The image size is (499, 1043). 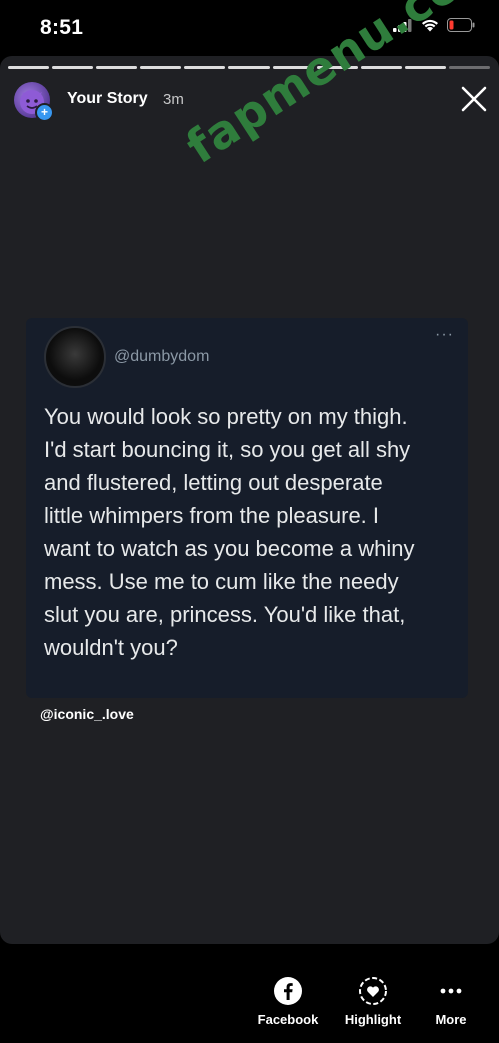 I want to click on more-button: More, so click(x=451, y=1001).